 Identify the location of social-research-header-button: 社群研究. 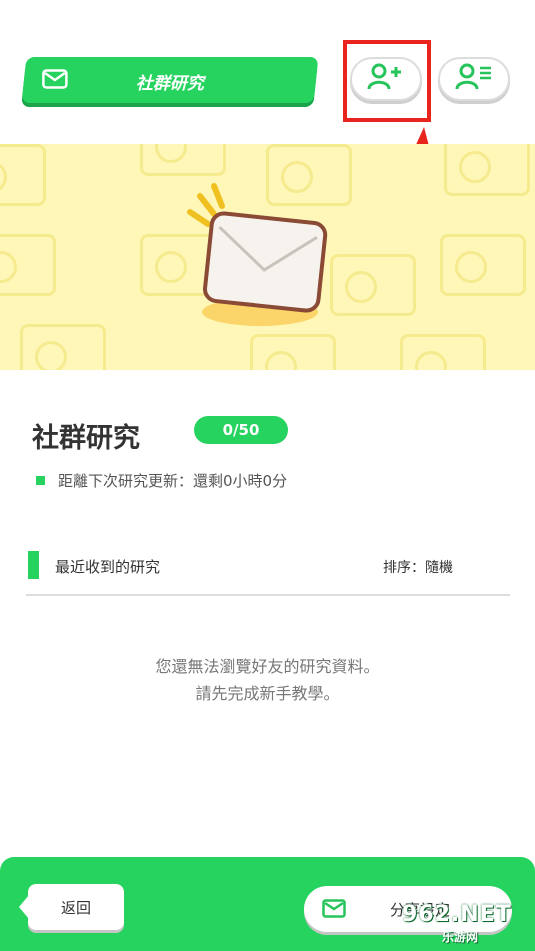
(170, 80).